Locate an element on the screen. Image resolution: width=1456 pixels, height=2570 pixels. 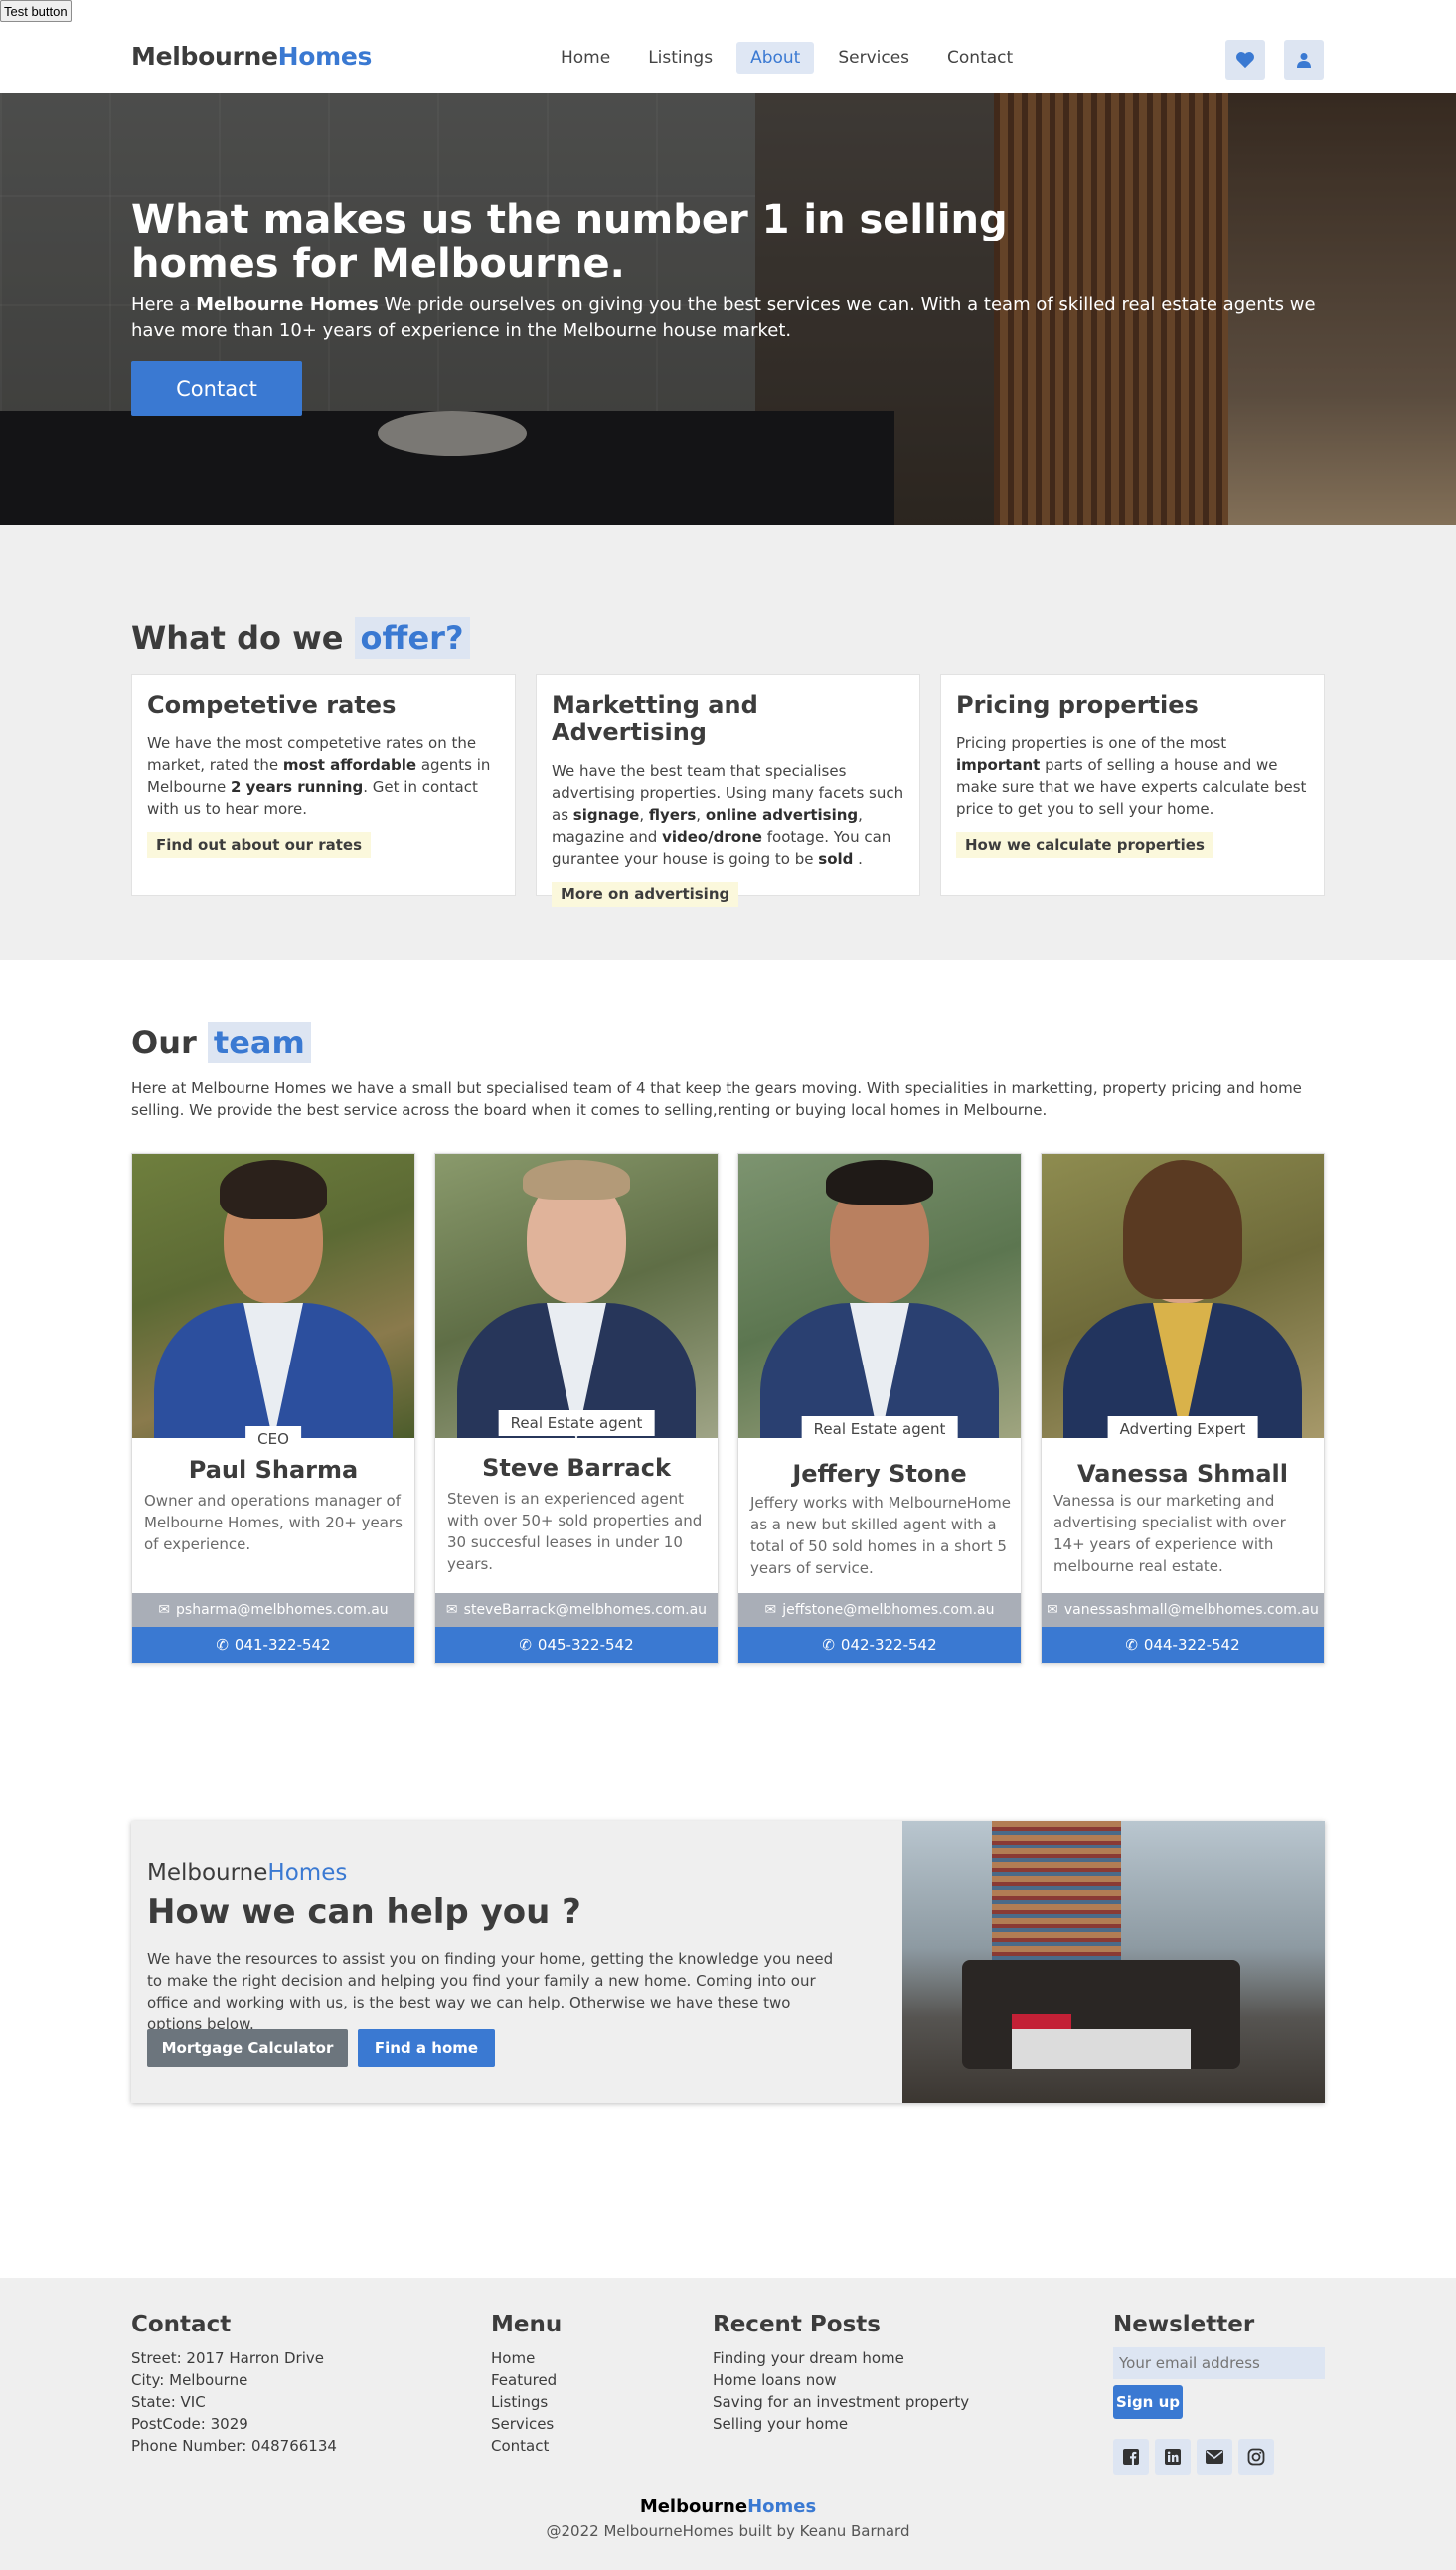
linkedin-icon is located at coordinates (1173, 2457).